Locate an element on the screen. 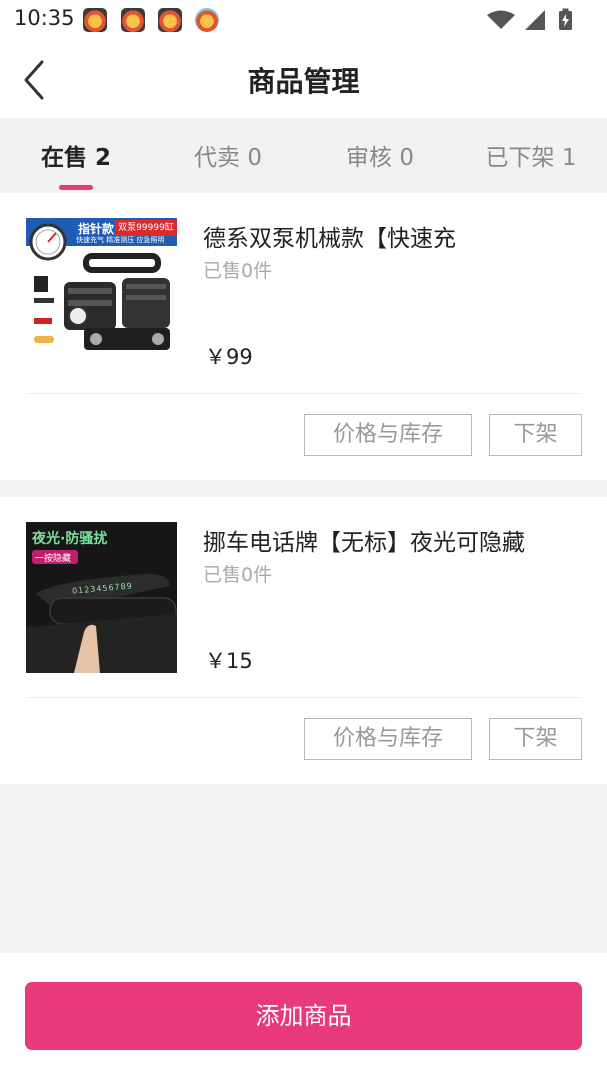 The image size is (607, 1080). status-tabs: 在售 2 代卖 0 审核 0 已下架 1 is located at coordinates (303, 155).